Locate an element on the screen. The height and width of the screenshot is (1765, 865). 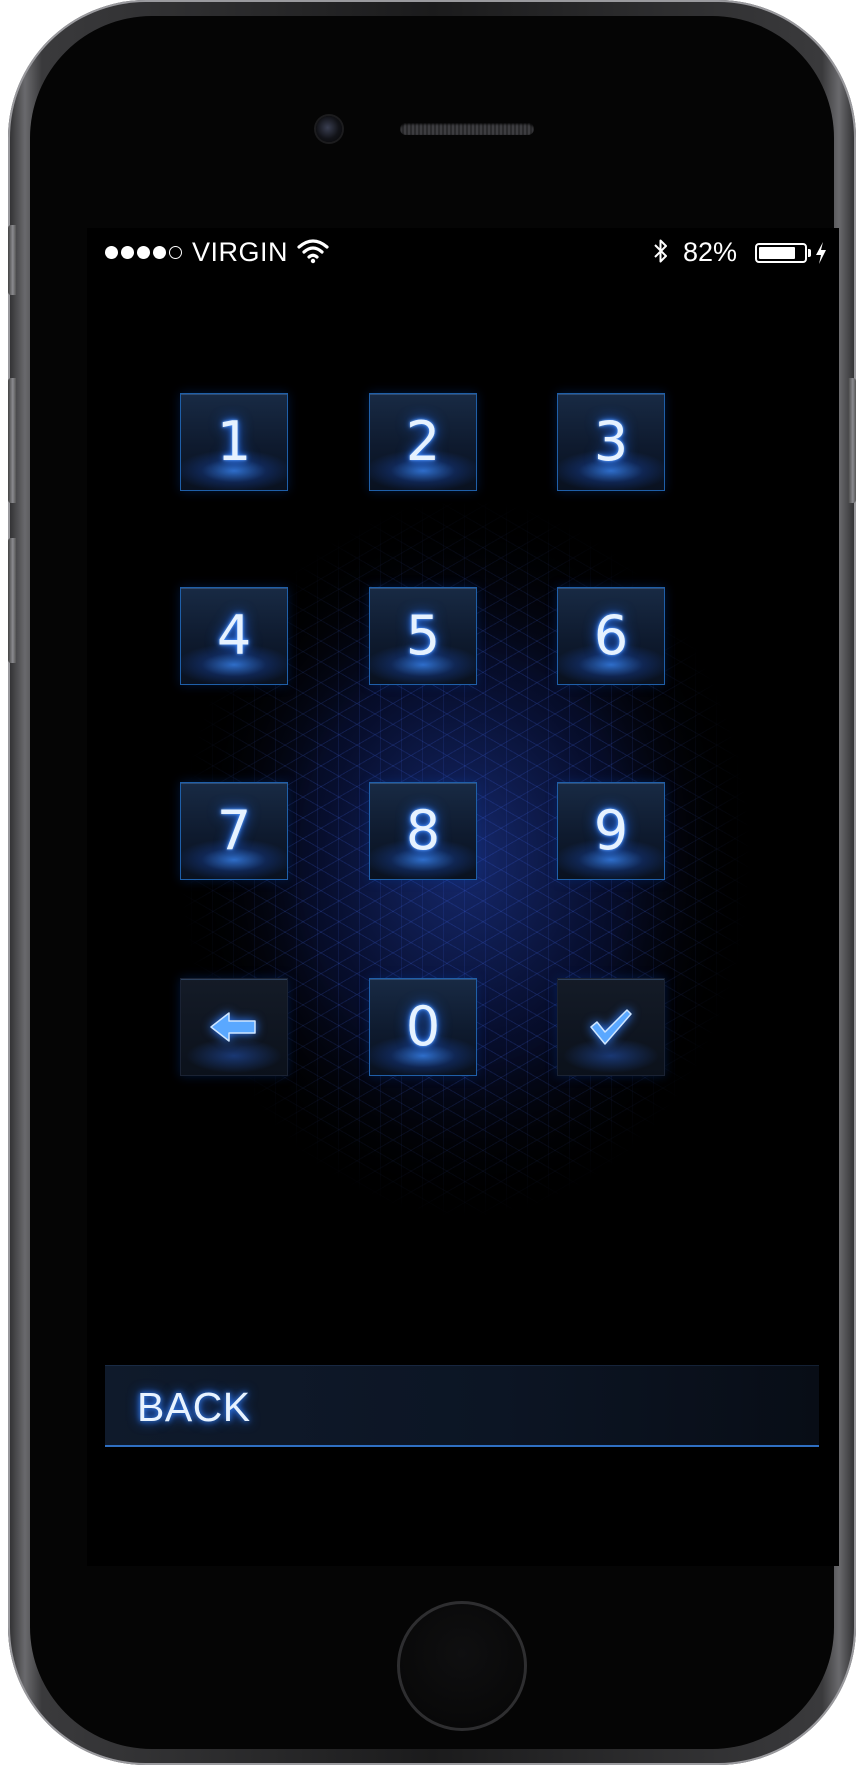
confirm-button is located at coordinates (611, 1027).